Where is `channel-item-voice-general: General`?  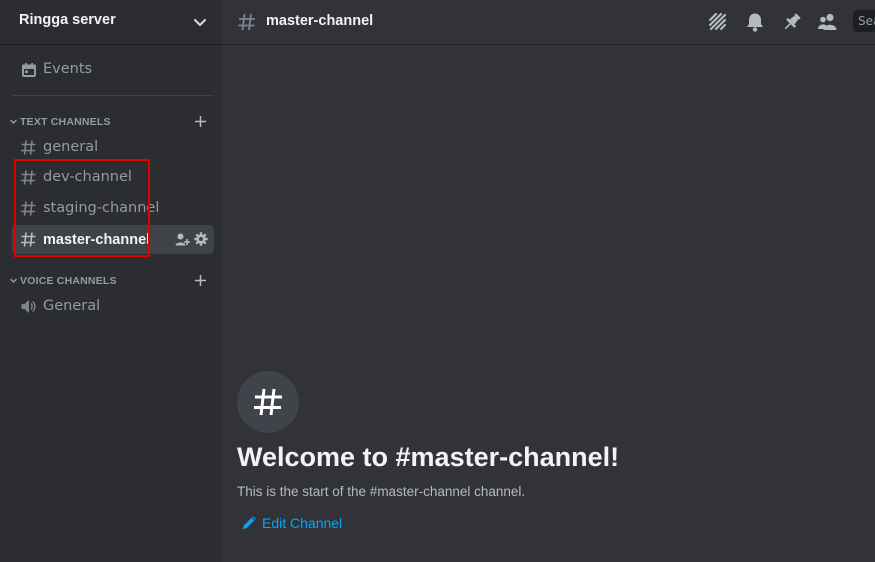 channel-item-voice-general: General is located at coordinates (113, 306).